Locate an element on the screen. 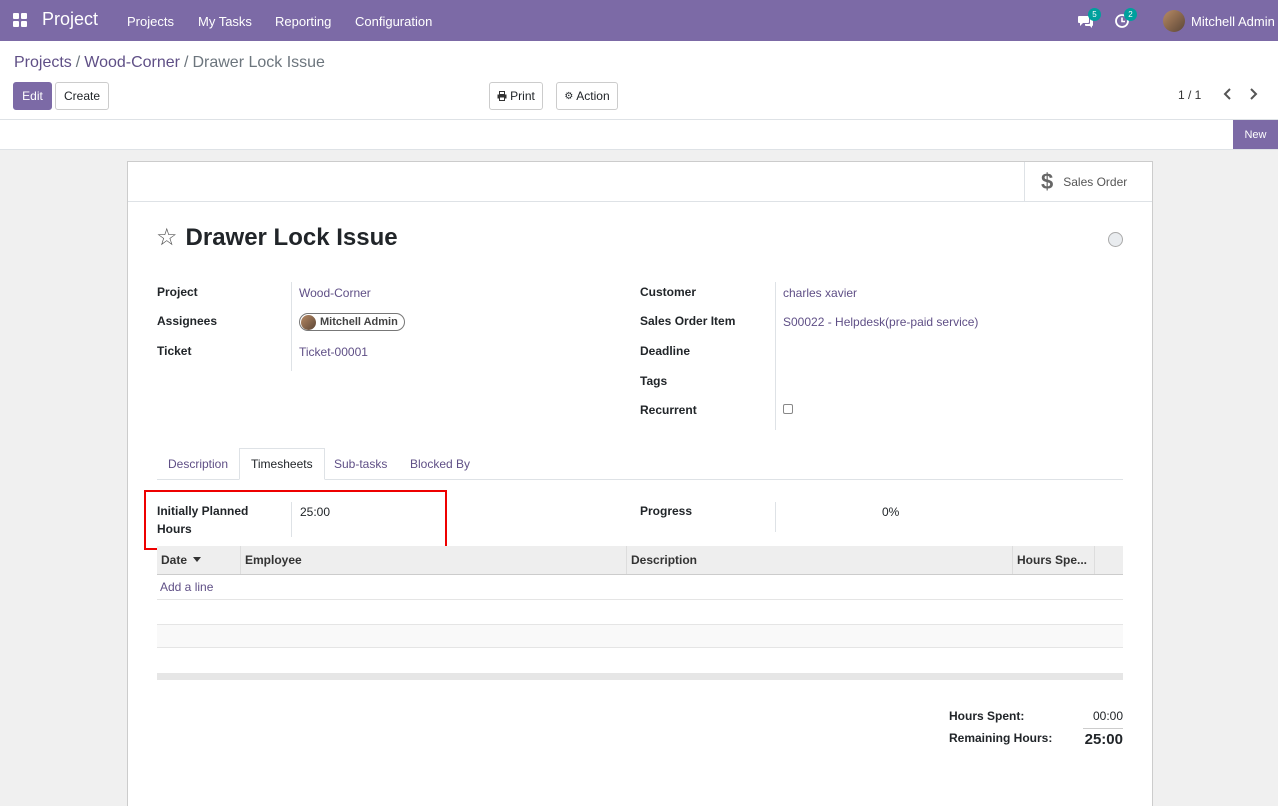 The image size is (1278, 806). customer-field: charles xavier is located at coordinates (820, 293).